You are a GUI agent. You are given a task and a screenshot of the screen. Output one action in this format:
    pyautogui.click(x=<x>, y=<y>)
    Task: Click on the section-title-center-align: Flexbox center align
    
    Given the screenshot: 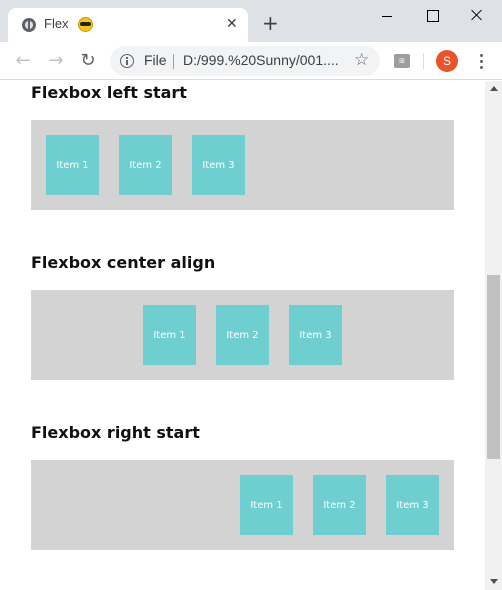 What is the action you would take?
    pyautogui.click(x=123, y=262)
    